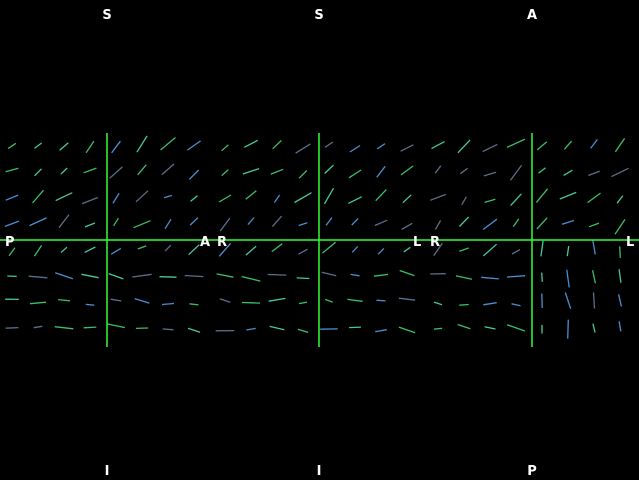 The image size is (639, 480). I want to click on sagittal-right-label: A, so click(205, 242).